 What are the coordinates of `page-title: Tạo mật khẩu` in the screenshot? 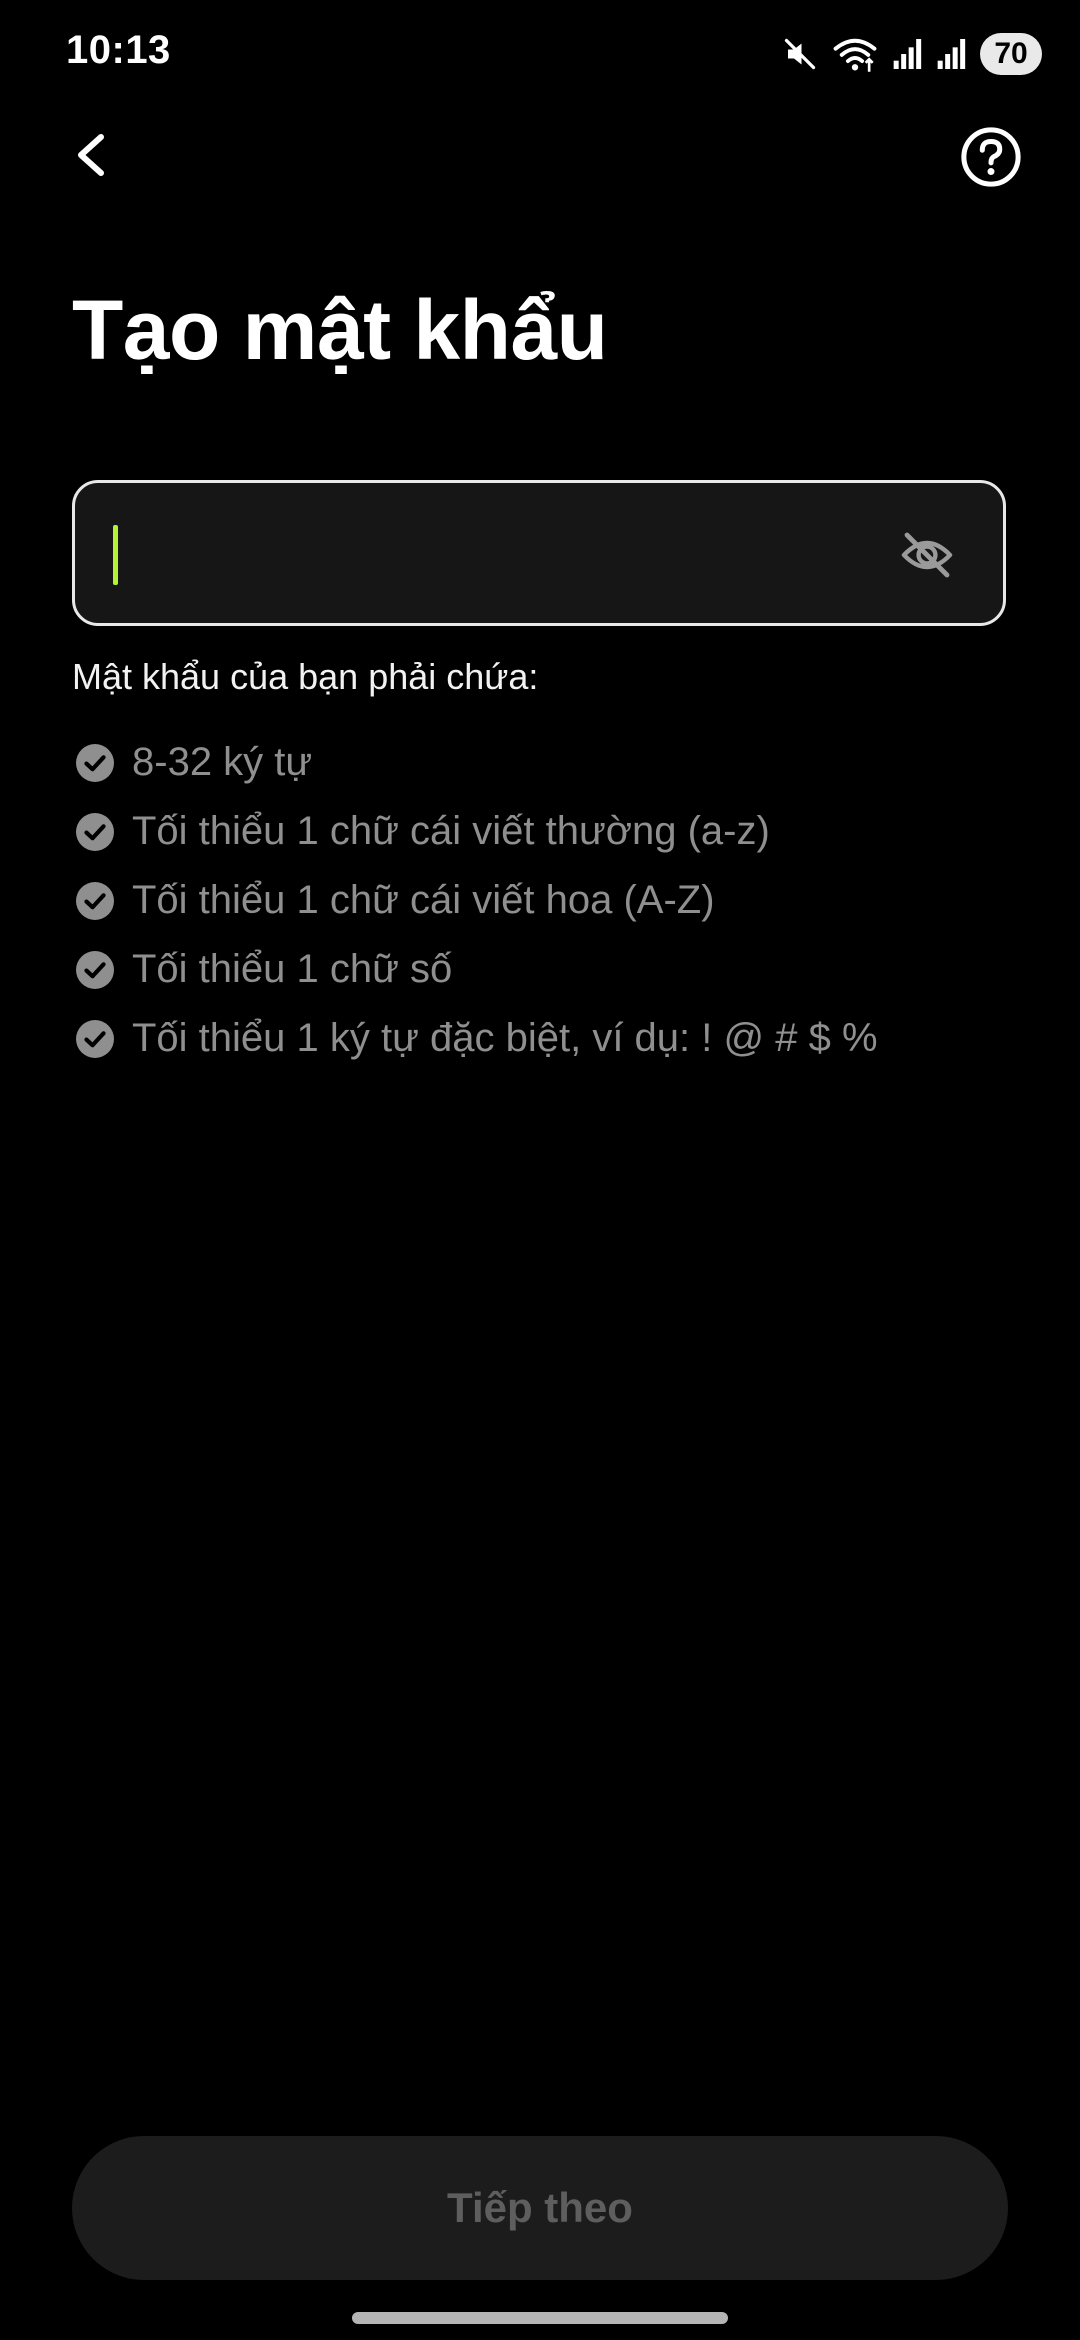 It's located at (340, 330).